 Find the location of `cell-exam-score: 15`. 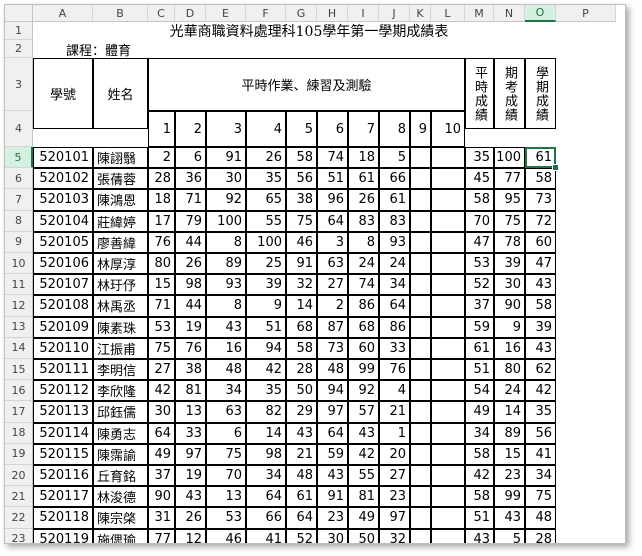

cell-exam-score: 15 is located at coordinates (509, 454).